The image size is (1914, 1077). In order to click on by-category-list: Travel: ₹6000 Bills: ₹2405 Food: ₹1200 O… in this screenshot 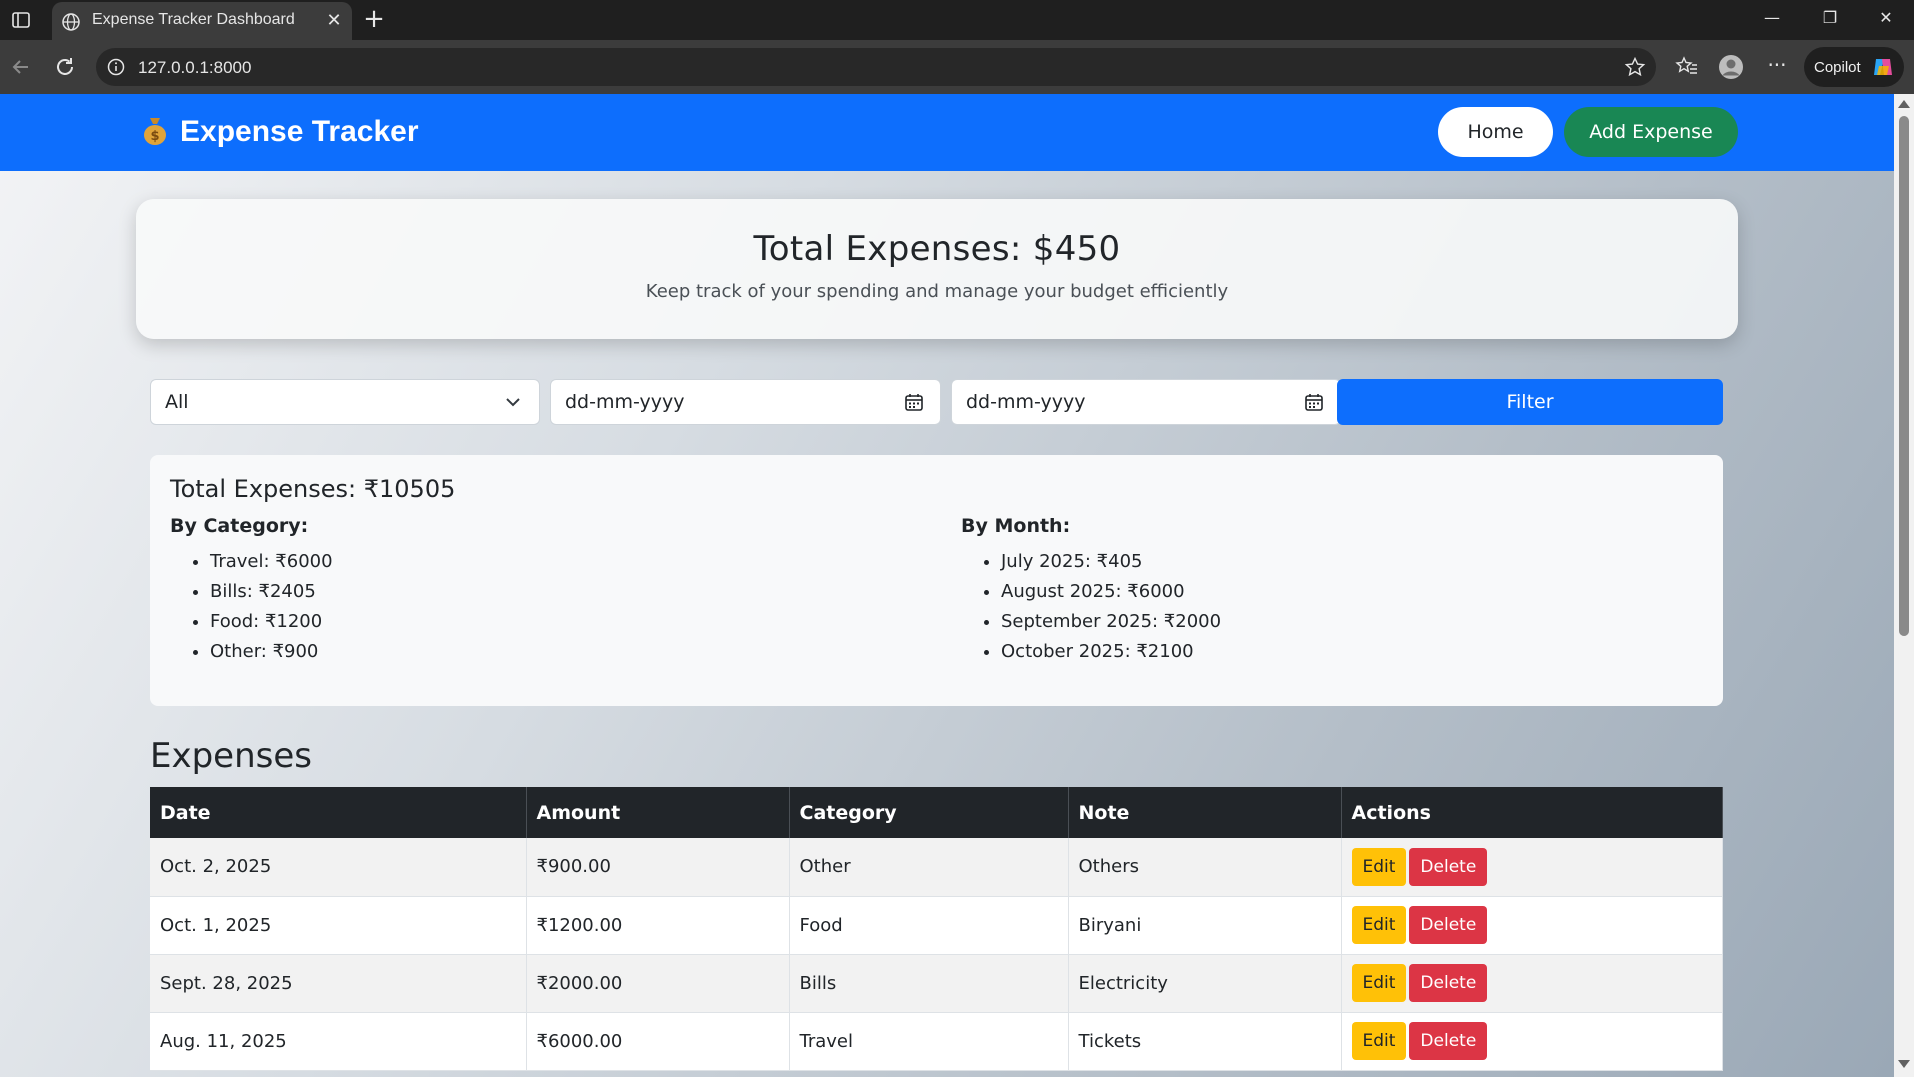, I will do `click(251, 607)`.